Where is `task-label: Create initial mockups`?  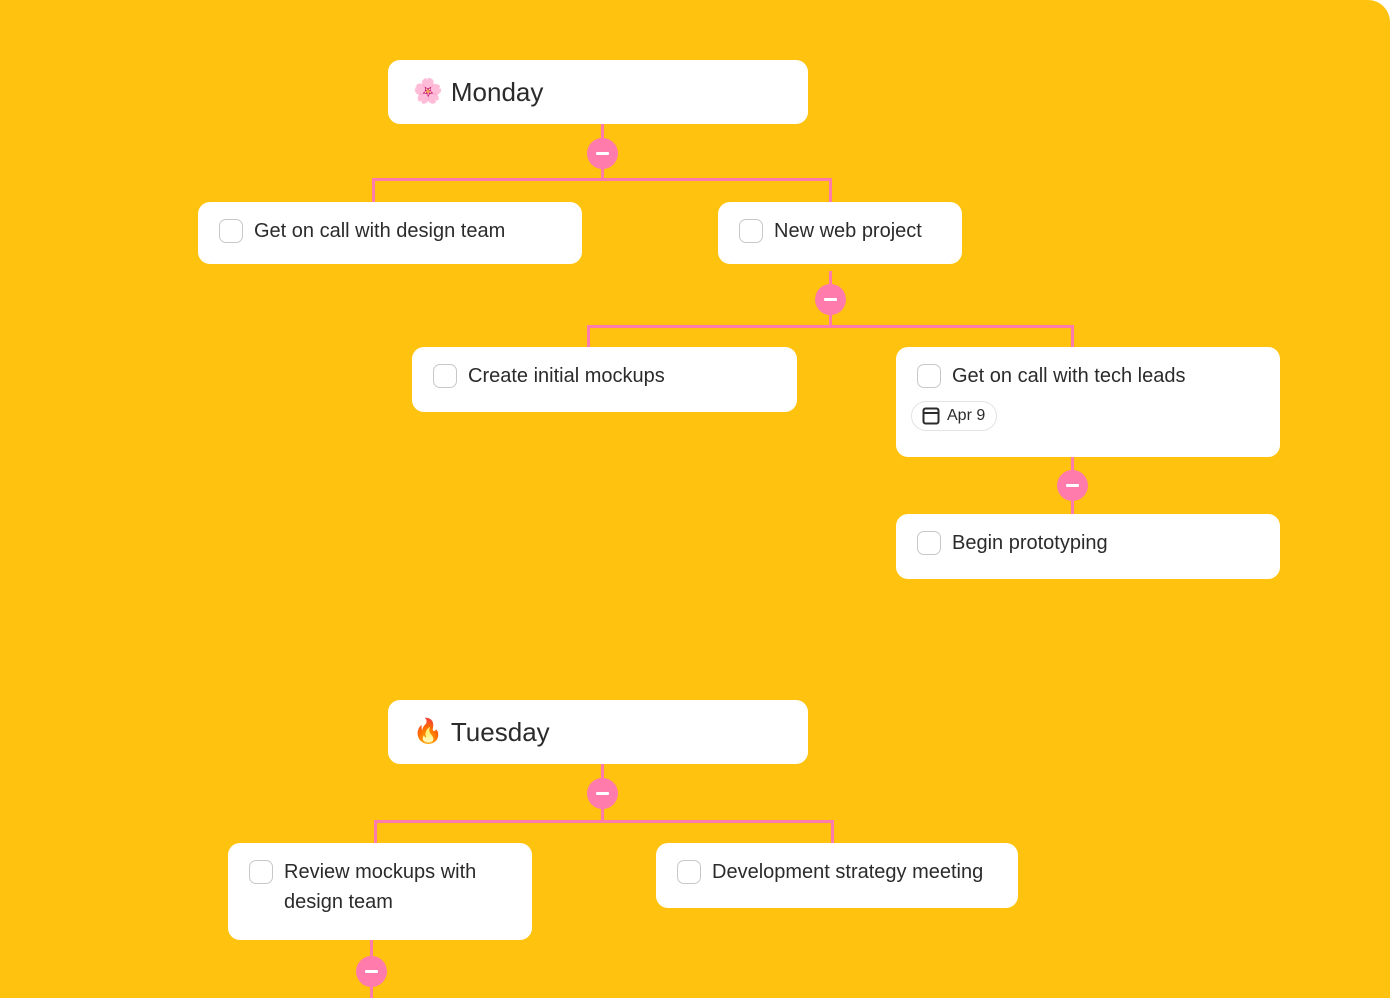
task-label: Create initial mockups is located at coordinates (566, 376).